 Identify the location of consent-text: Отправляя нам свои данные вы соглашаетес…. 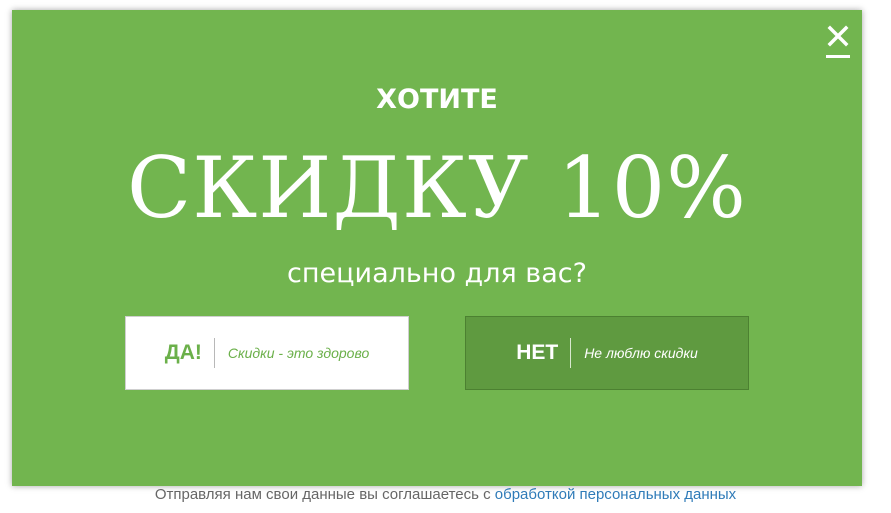
(324, 494).